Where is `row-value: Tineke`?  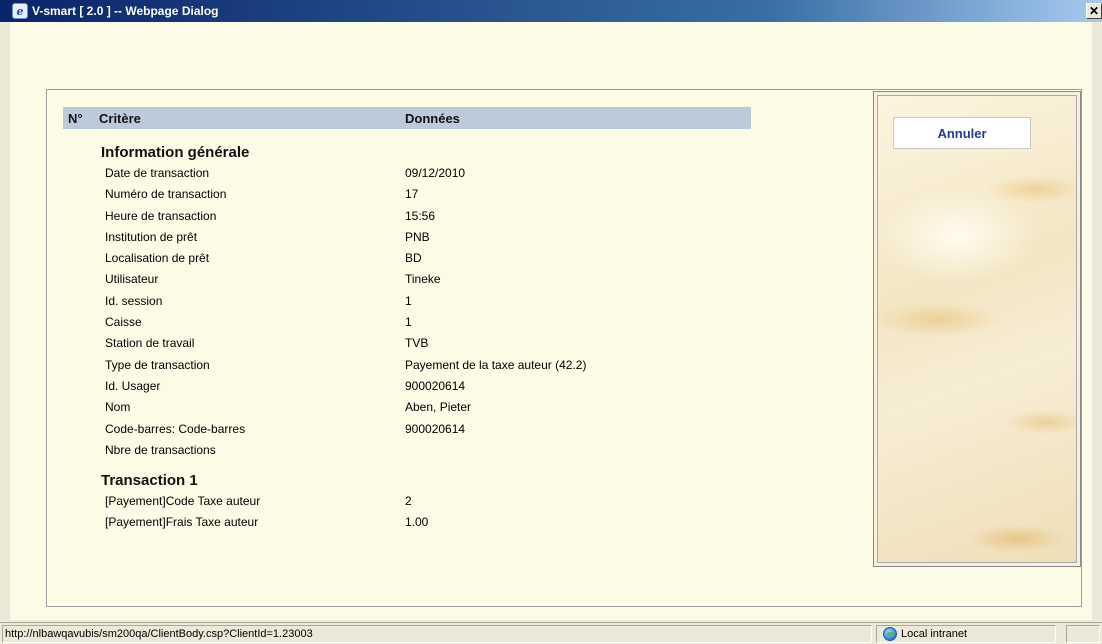
row-value: Tineke is located at coordinates (423, 279).